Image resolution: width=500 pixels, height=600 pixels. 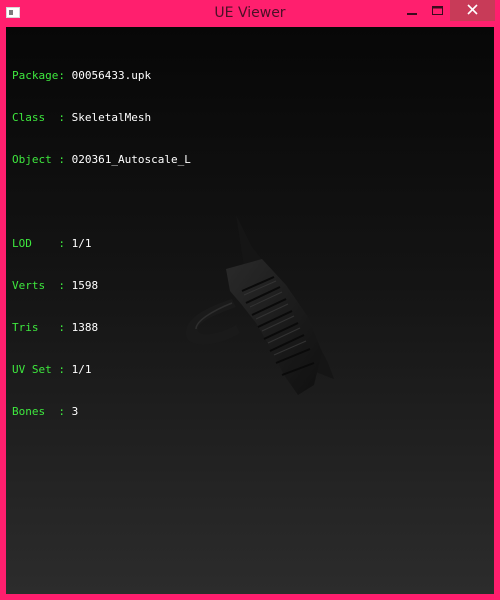 What do you see at coordinates (38, 369) in the screenshot?
I see `info-key: UV Set :` at bounding box center [38, 369].